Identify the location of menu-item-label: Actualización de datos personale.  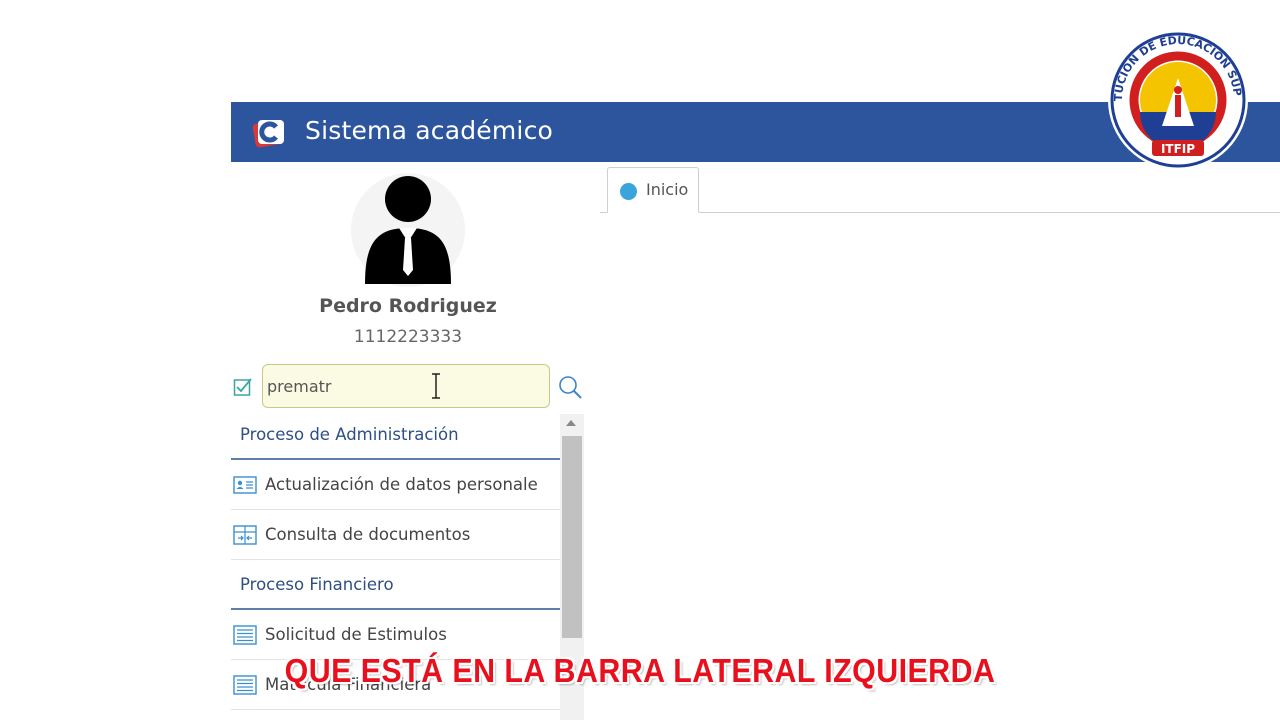
(401, 484).